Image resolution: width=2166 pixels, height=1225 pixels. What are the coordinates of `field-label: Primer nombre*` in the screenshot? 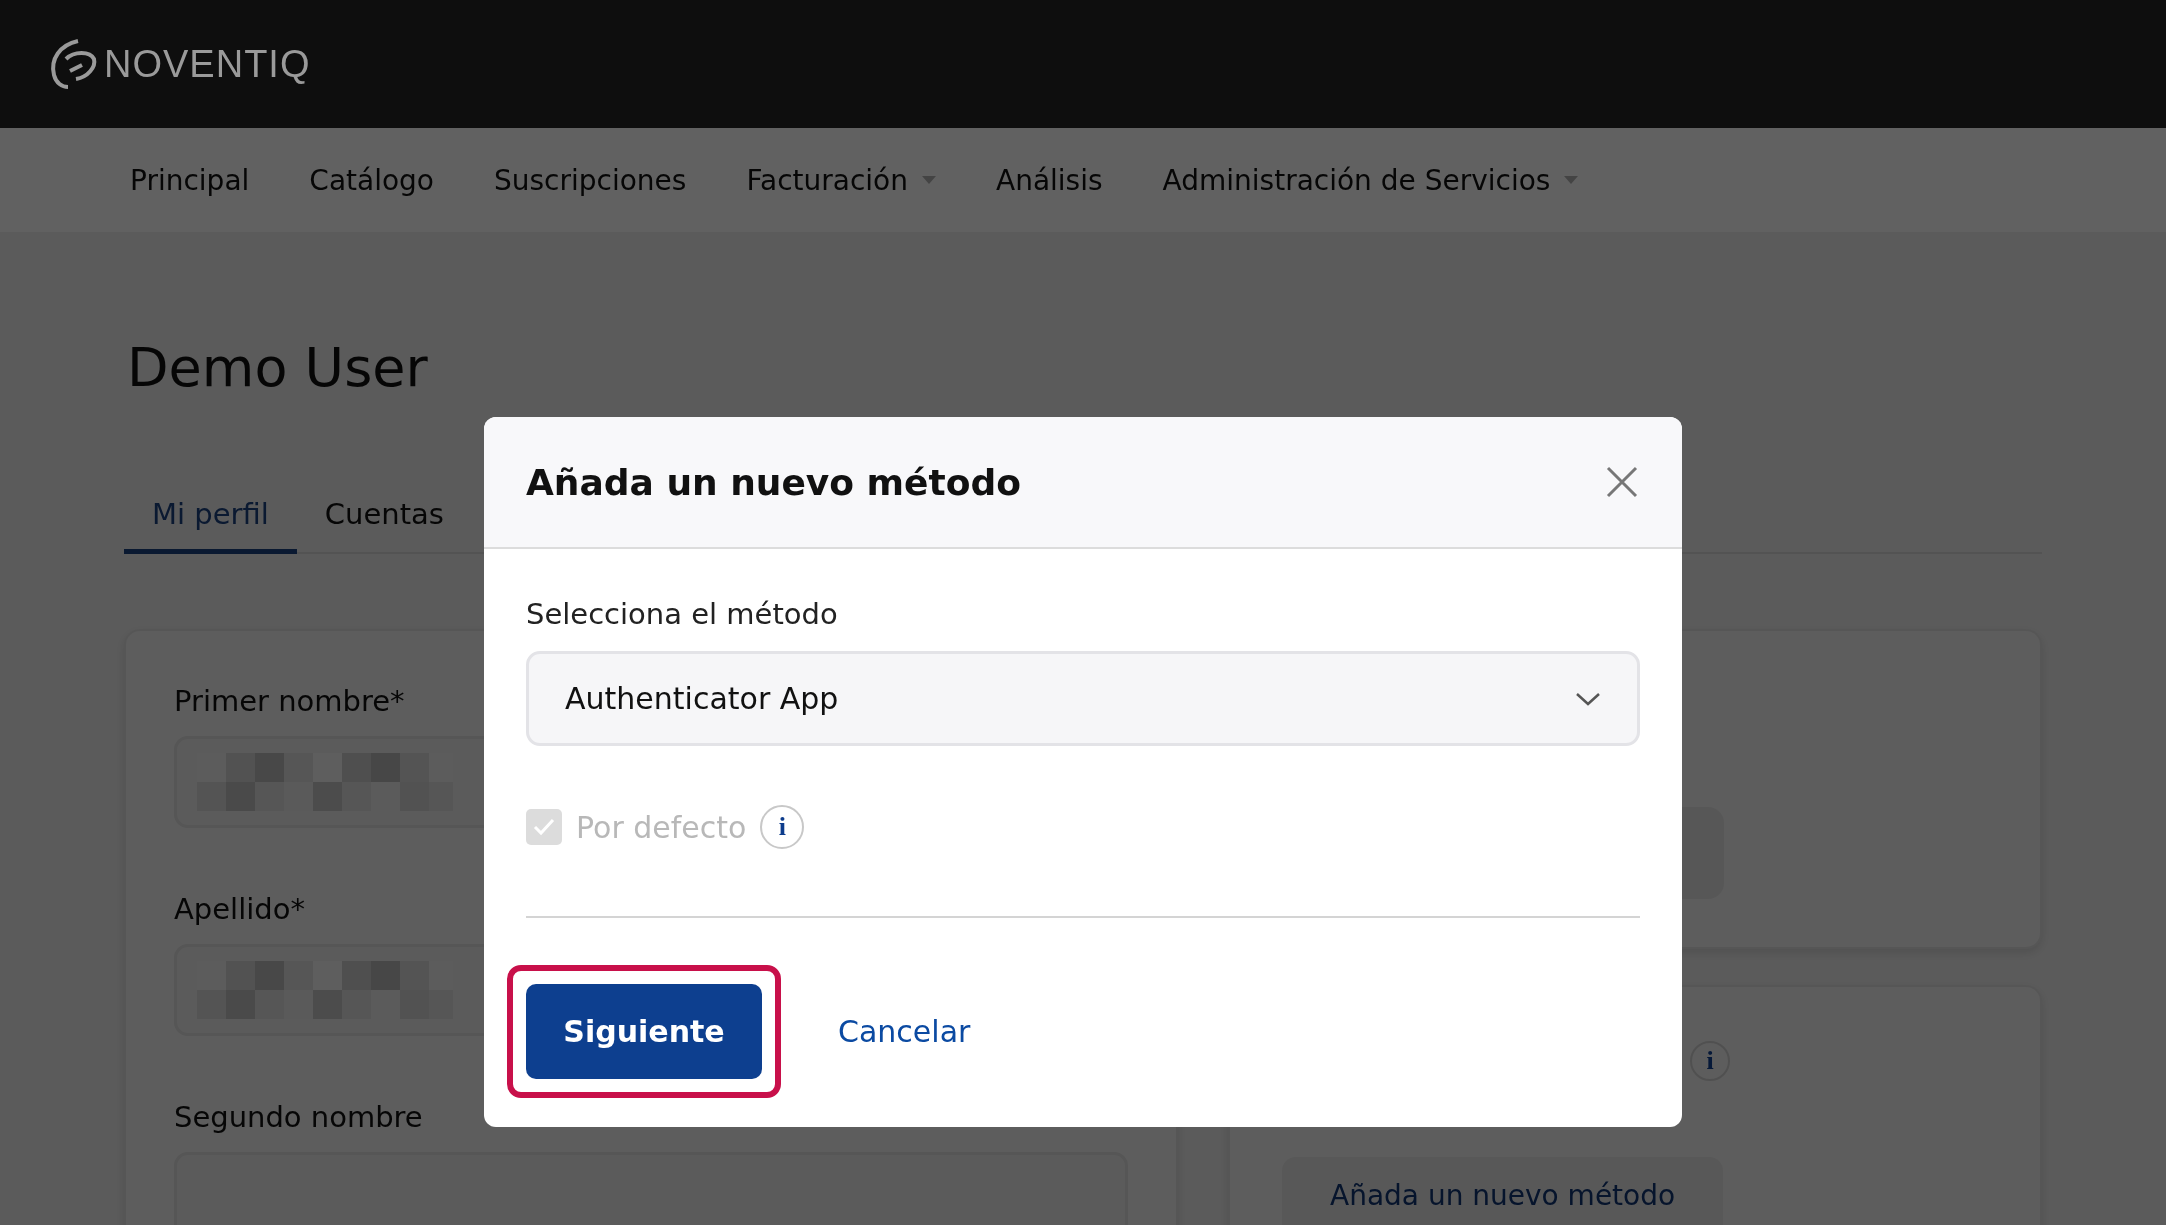 It's located at (289, 701).